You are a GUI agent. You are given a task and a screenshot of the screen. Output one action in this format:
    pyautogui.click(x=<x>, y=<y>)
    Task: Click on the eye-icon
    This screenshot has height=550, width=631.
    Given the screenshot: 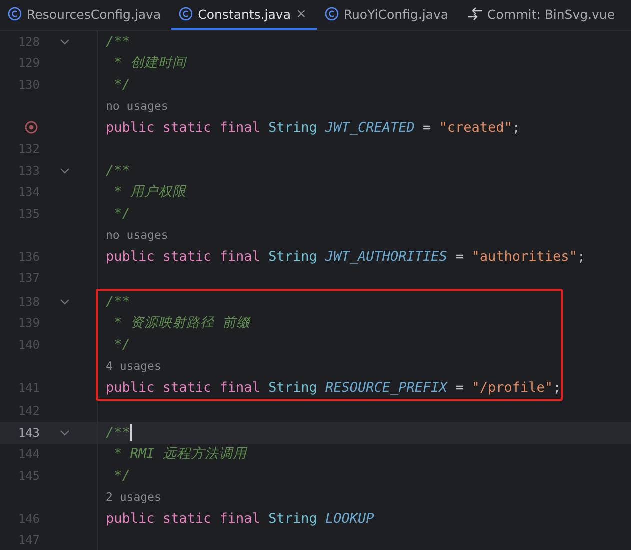 What is the action you would take?
    pyautogui.click(x=31, y=127)
    